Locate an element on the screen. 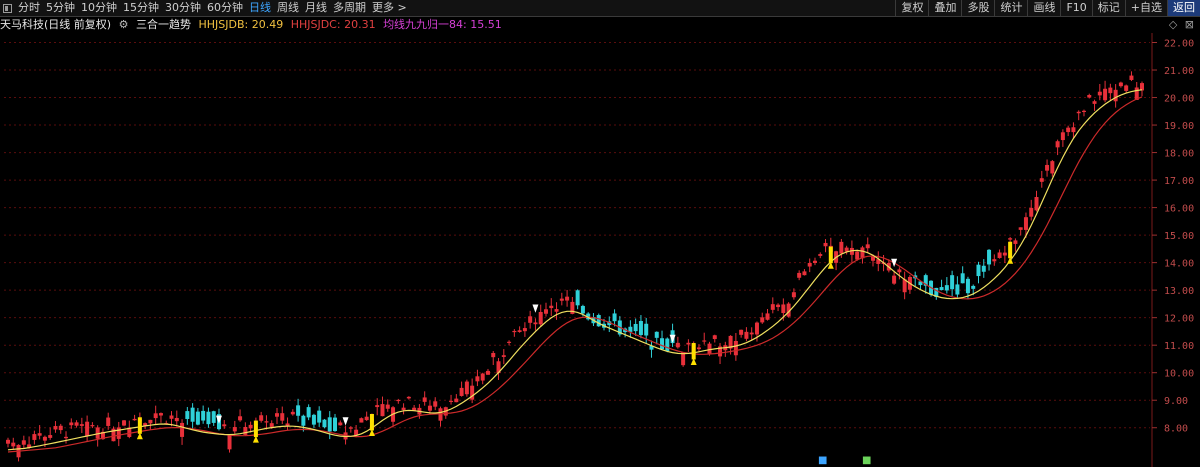 The image size is (1200, 467). indicator-name: 三合一趋势 is located at coordinates (163, 24).